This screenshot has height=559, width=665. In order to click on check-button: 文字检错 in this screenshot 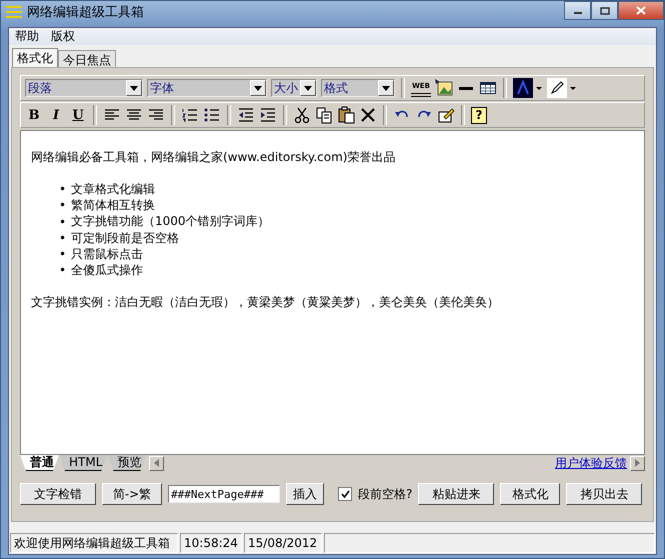, I will do `click(58, 494)`.